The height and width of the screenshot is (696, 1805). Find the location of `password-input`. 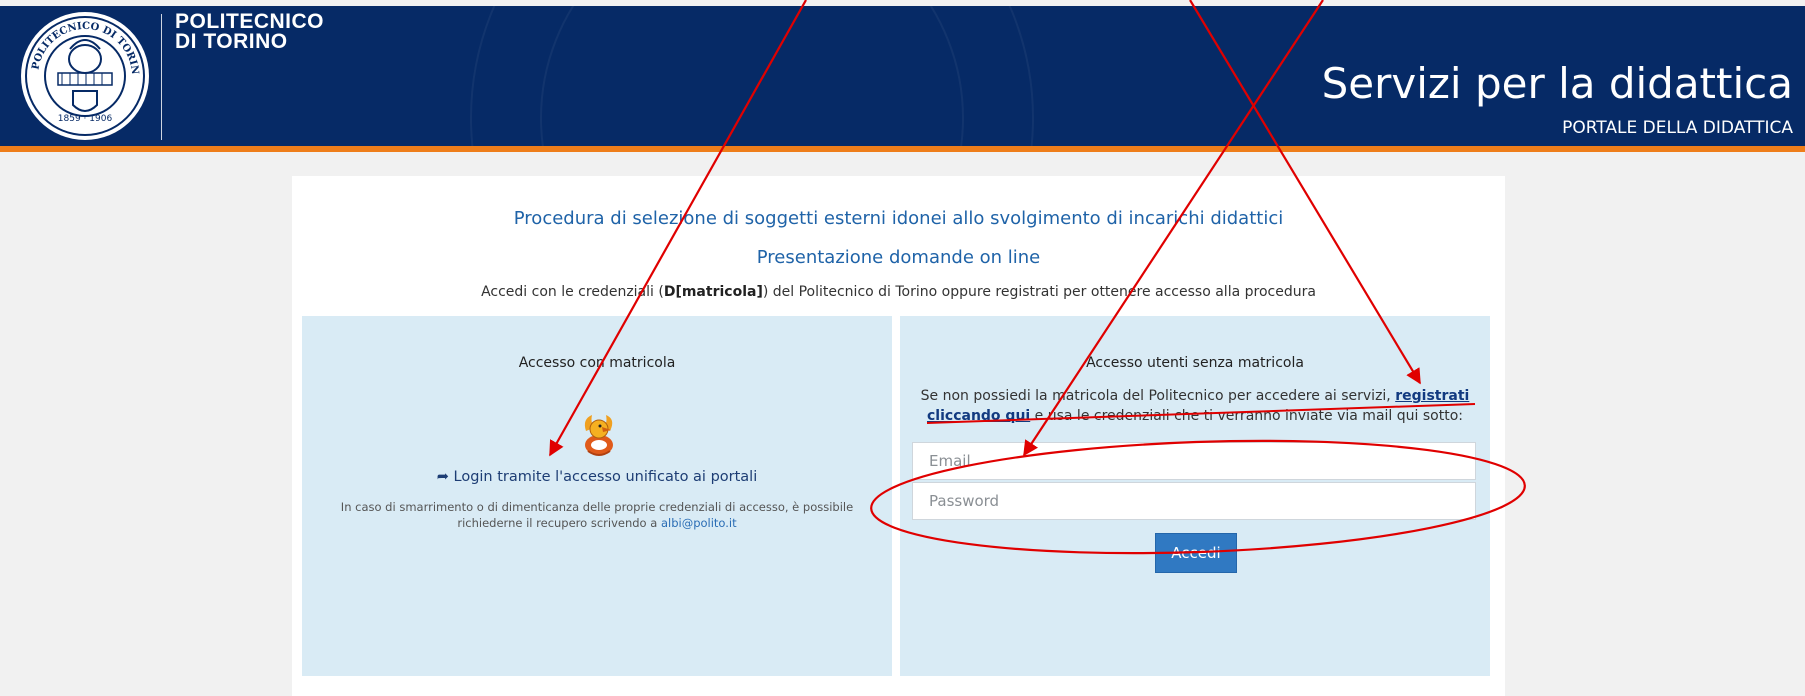

password-input is located at coordinates (1194, 501).